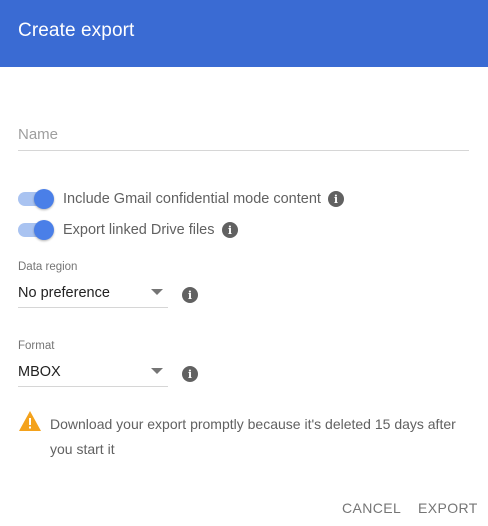 This screenshot has width=488, height=526. I want to click on warning-icon, so click(30, 421).